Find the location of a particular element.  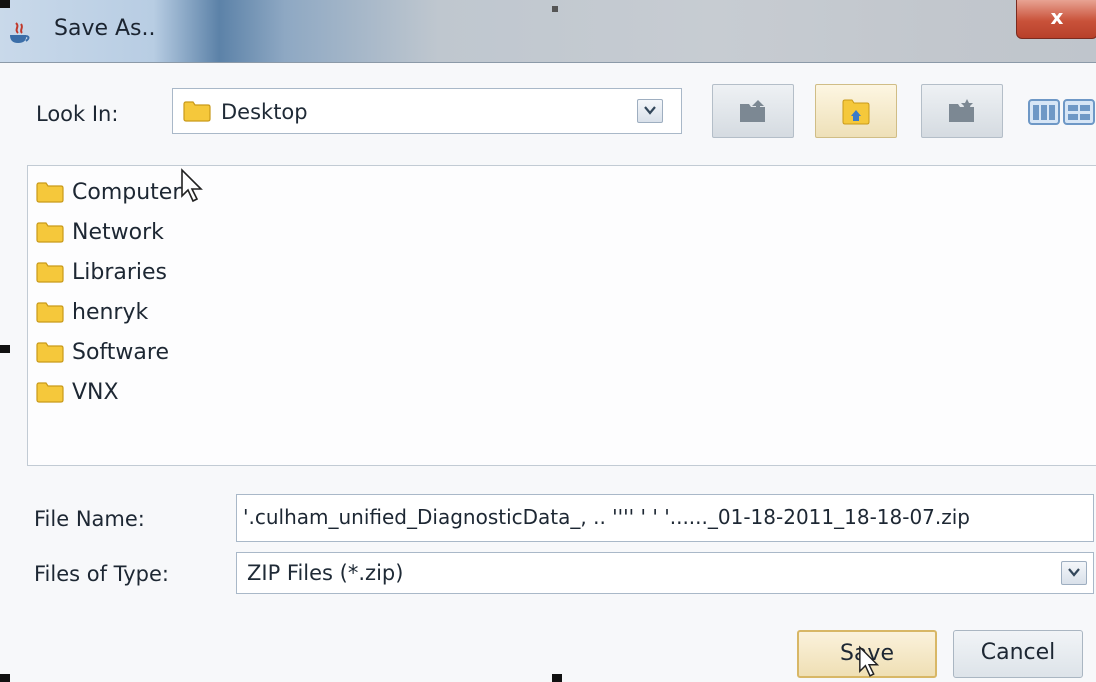

title-bar: Save As.. x is located at coordinates (548, 31).